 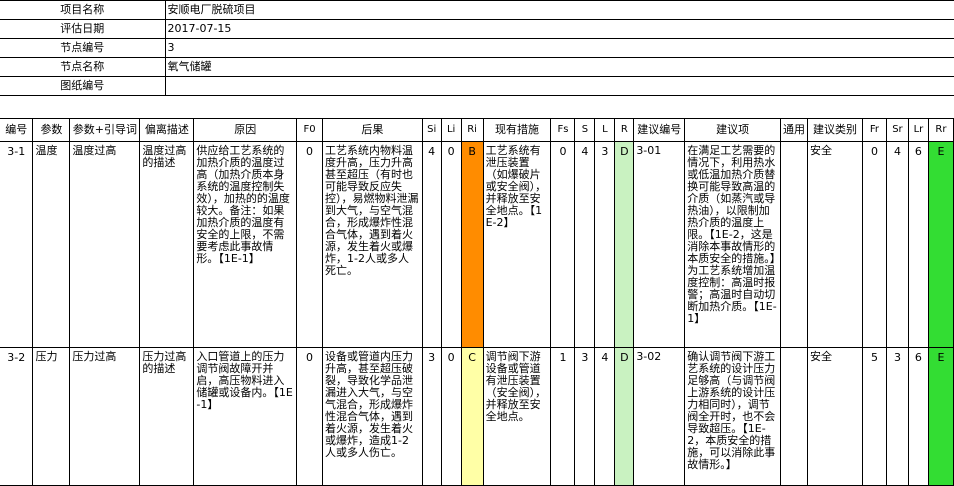 I want to click on col-header-si: Si, so click(x=431, y=130).